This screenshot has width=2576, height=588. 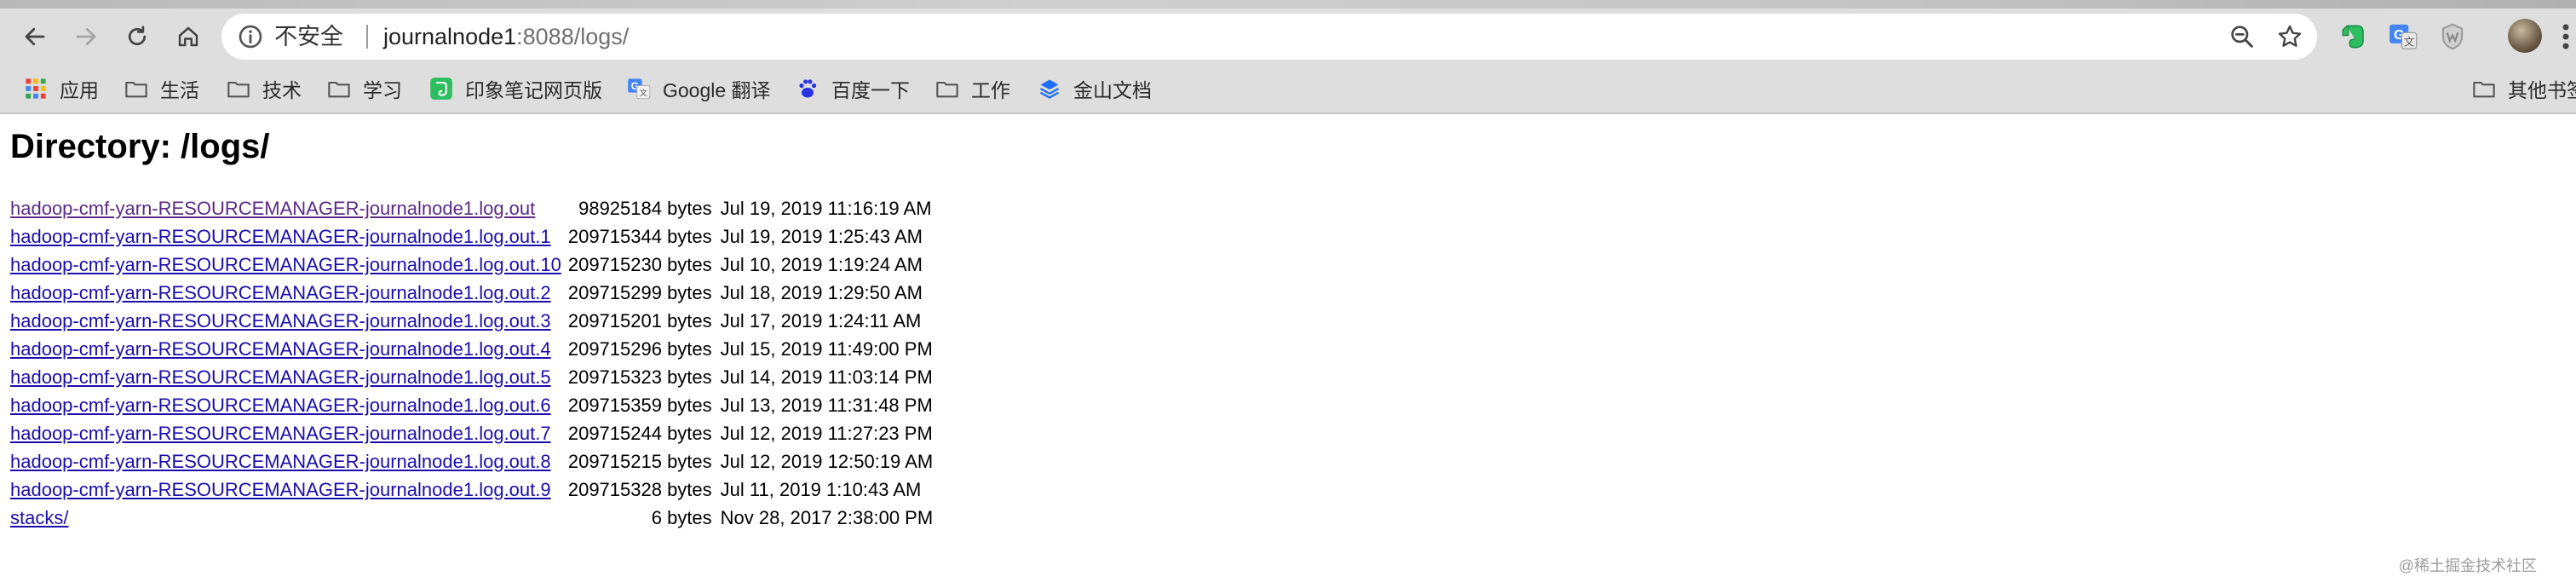 I want to click on file-modified-date: Jul 17, 2019 1:24:11 AM, so click(x=821, y=320).